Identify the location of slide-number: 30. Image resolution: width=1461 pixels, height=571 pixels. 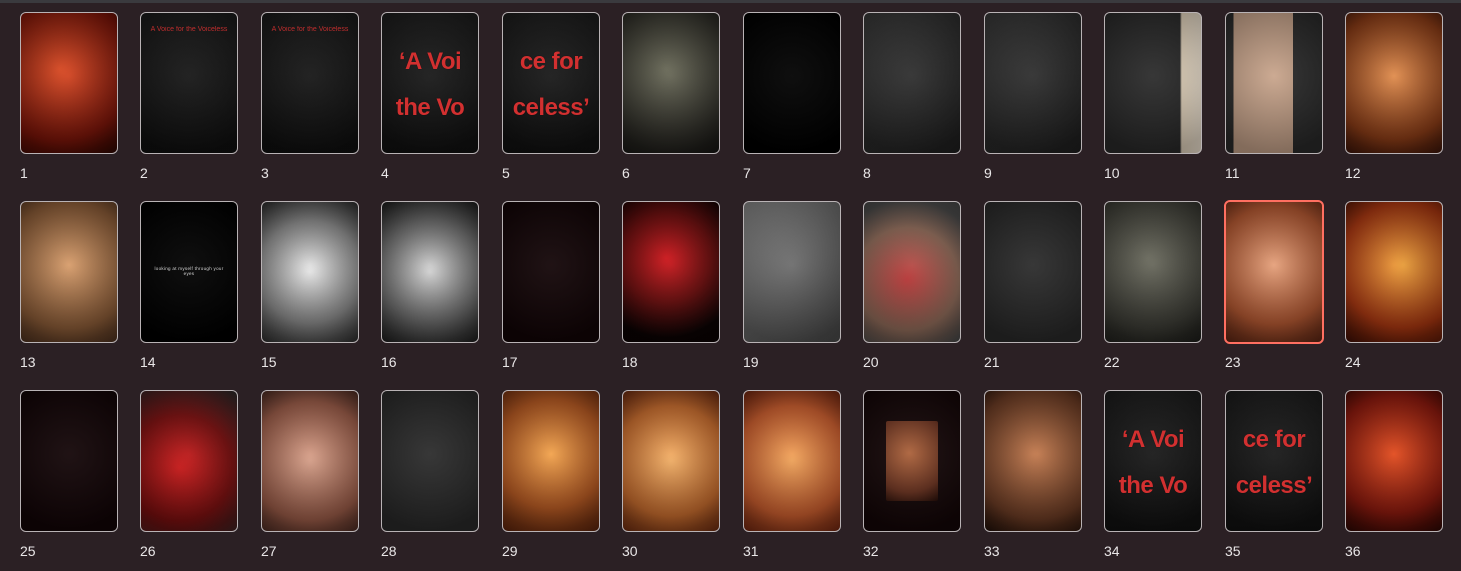
(630, 551).